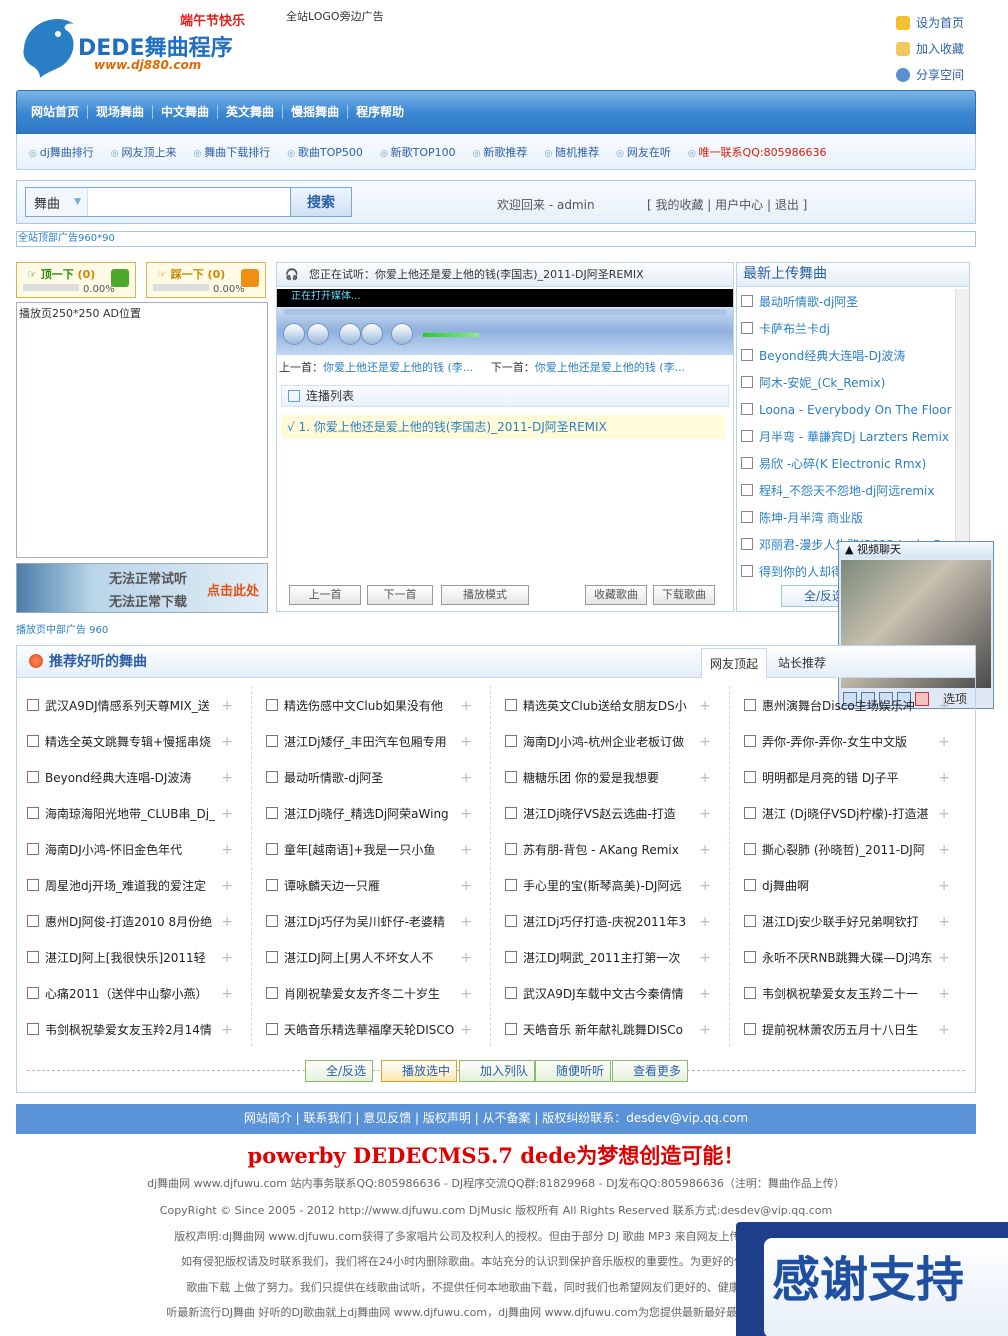 This screenshot has width=1008, height=1336. I want to click on list-item: 阿木-安妮_(Ck_Remix), so click(846, 383).